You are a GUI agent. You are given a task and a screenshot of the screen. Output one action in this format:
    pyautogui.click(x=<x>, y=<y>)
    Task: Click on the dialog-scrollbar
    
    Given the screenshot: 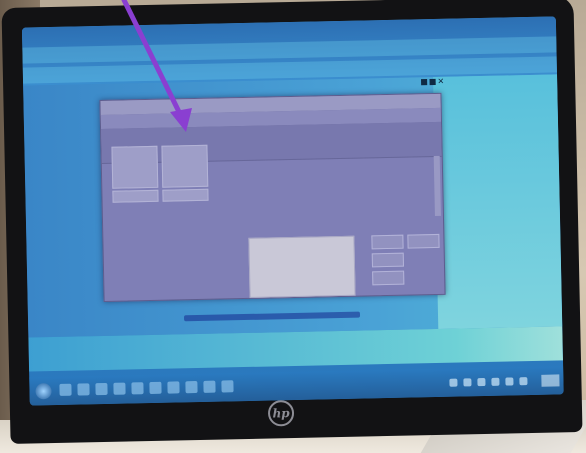 What is the action you would take?
    pyautogui.click(x=437, y=186)
    